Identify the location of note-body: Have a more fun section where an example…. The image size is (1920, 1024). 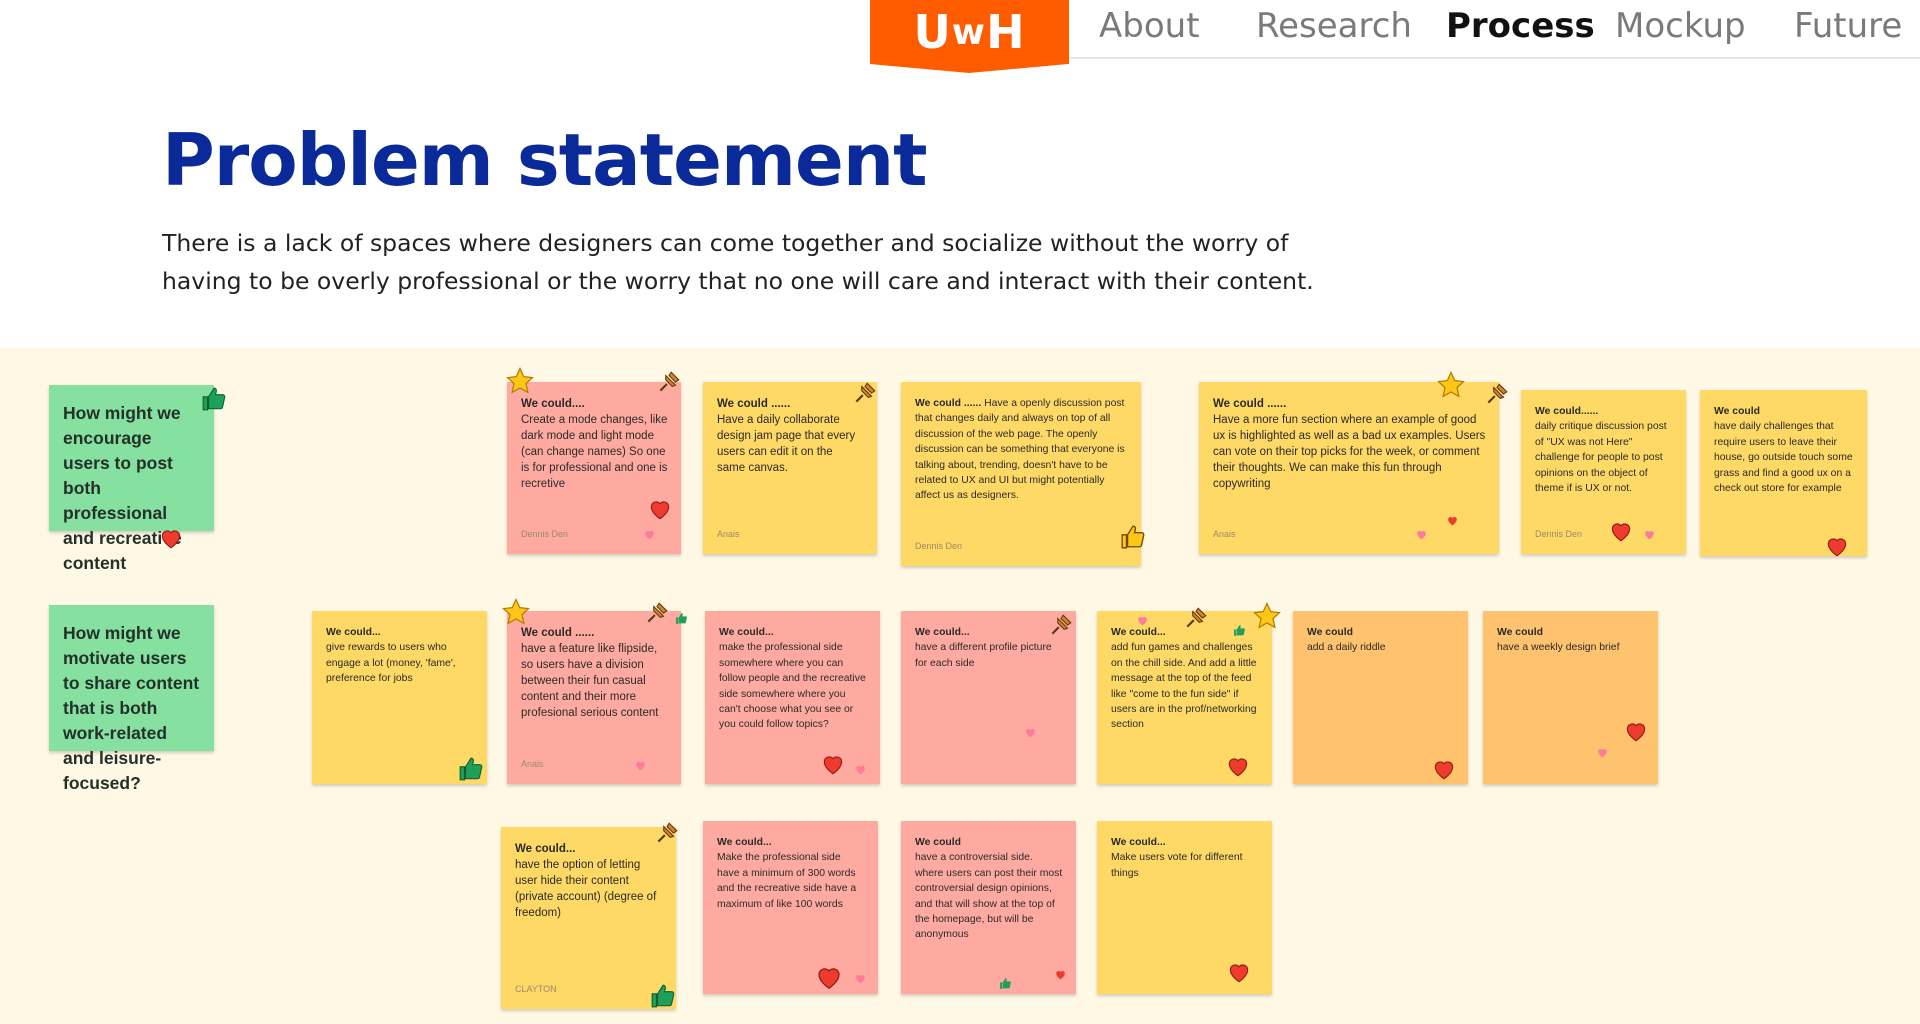
(1349, 452).